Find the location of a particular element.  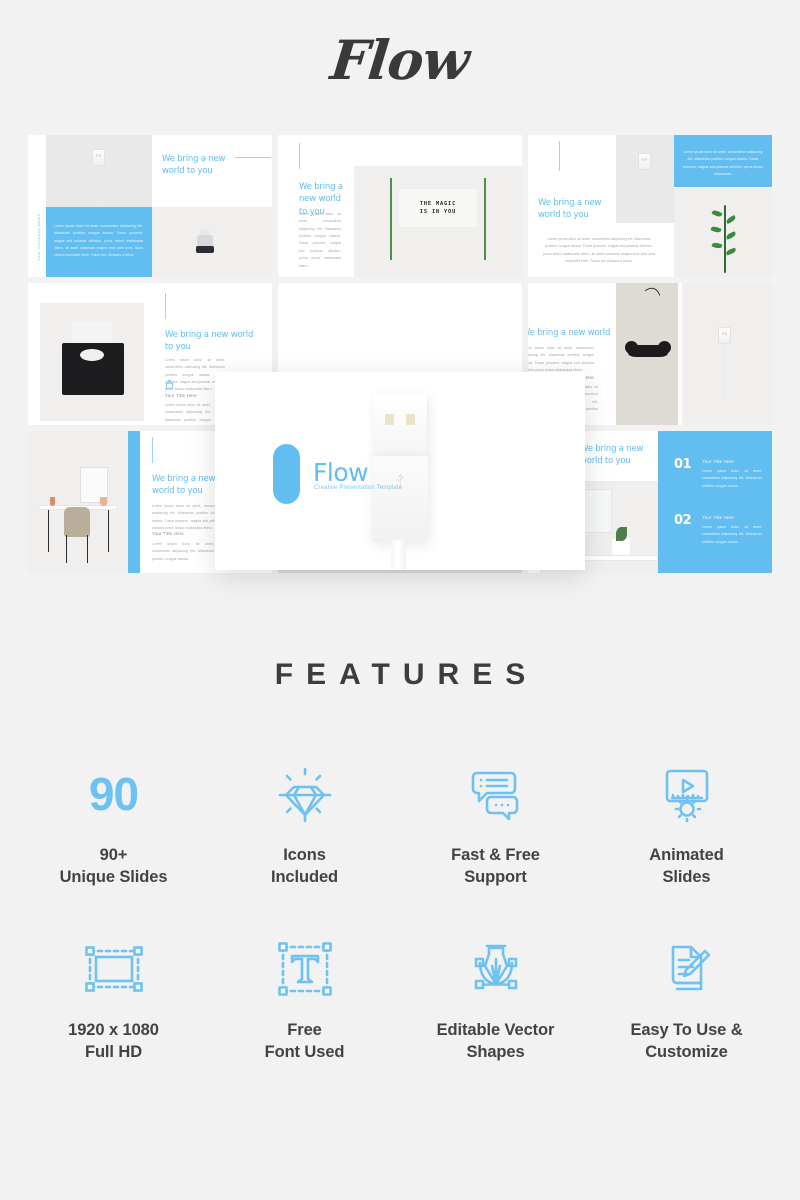

feature-animated-slides: Animated Slides is located at coordinates (686, 823).